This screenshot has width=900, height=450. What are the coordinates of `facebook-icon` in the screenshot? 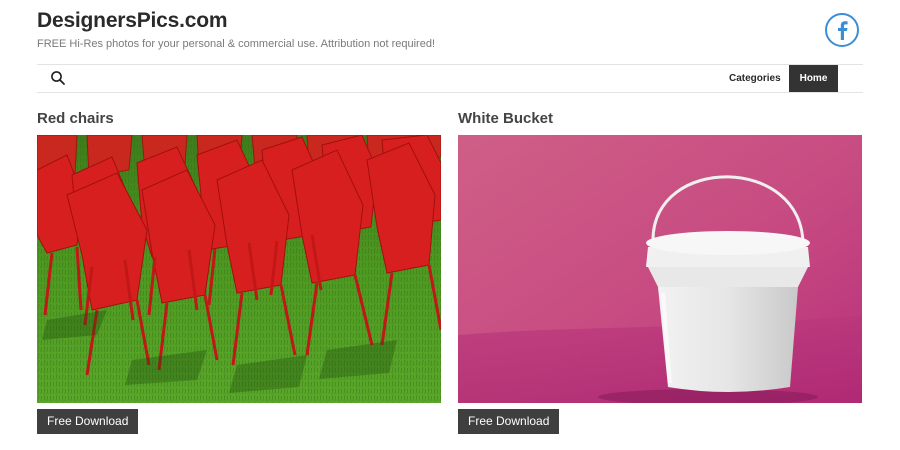 It's located at (842, 30).